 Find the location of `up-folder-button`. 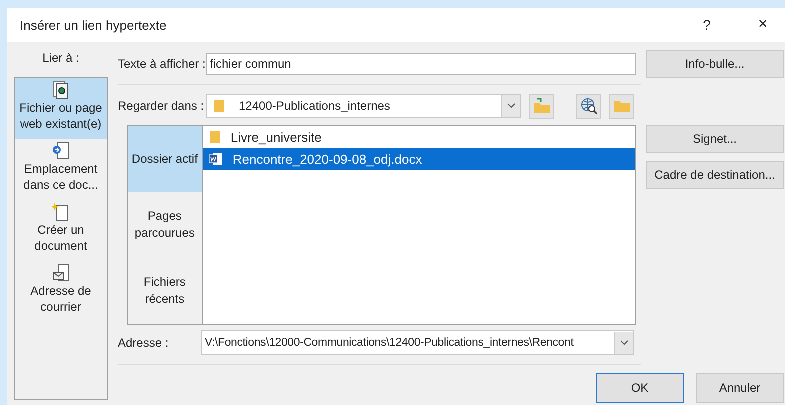

up-folder-button is located at coordinates (541, 106).